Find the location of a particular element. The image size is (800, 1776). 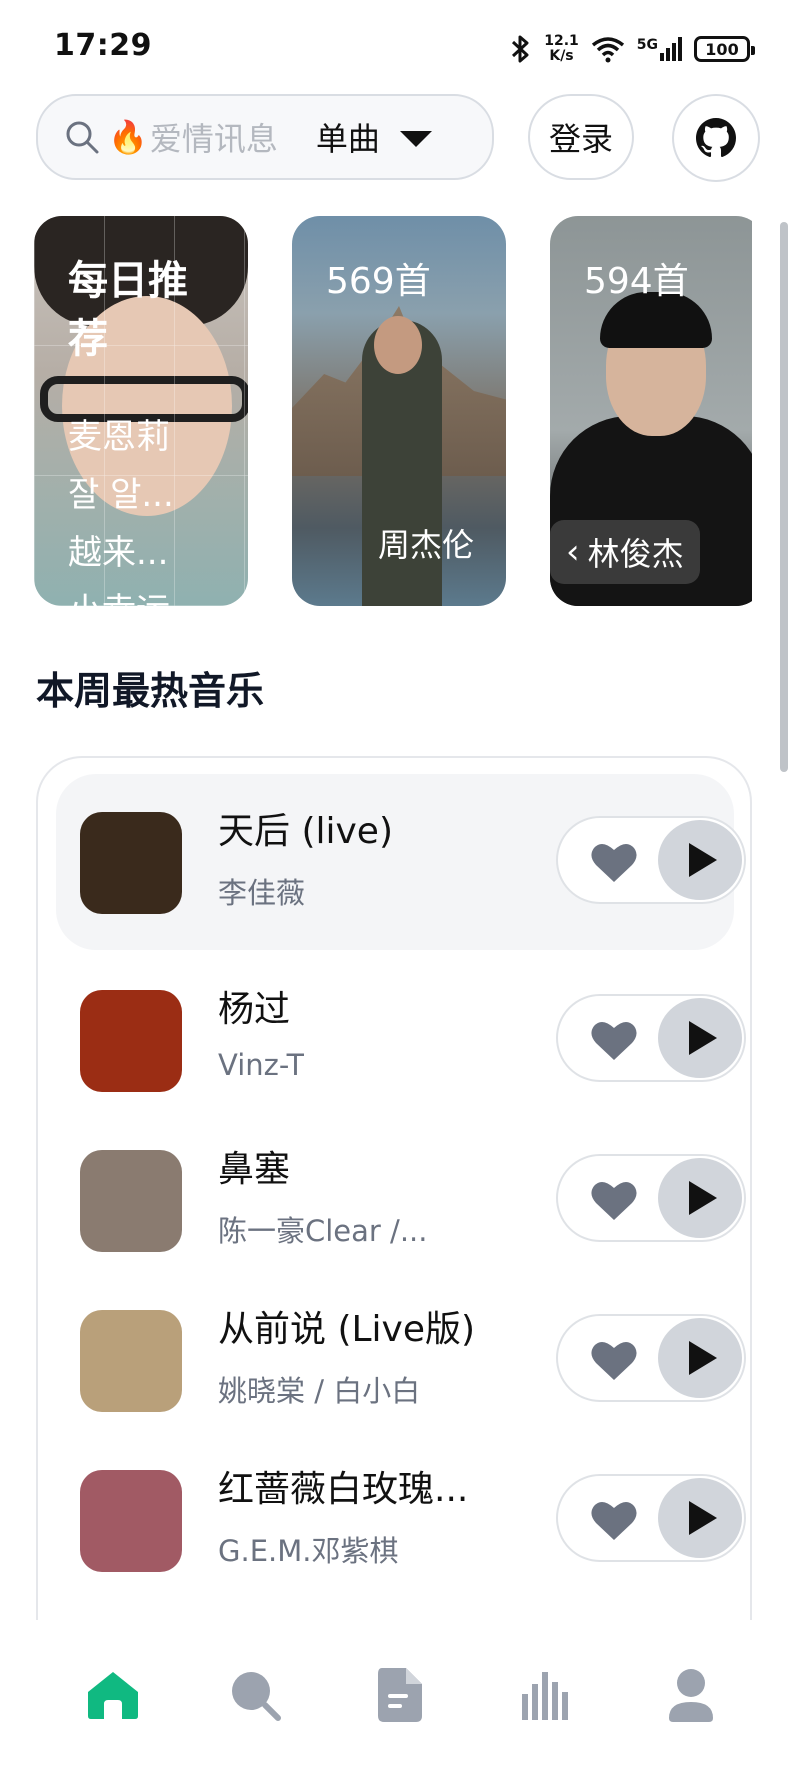

github-button is located at coordinates (716, 138).